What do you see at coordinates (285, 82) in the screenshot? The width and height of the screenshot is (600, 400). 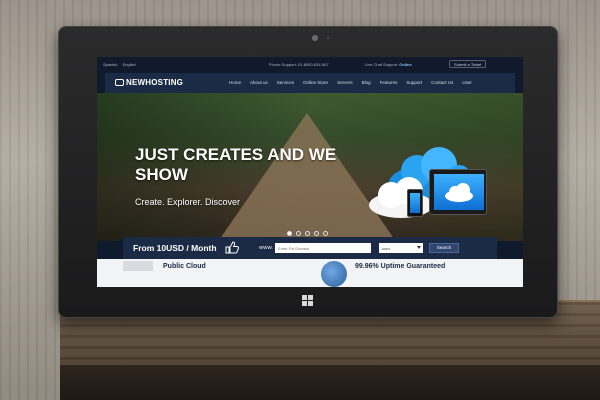 I see `nav-item-services: Services` at bounding box center [285, 82].